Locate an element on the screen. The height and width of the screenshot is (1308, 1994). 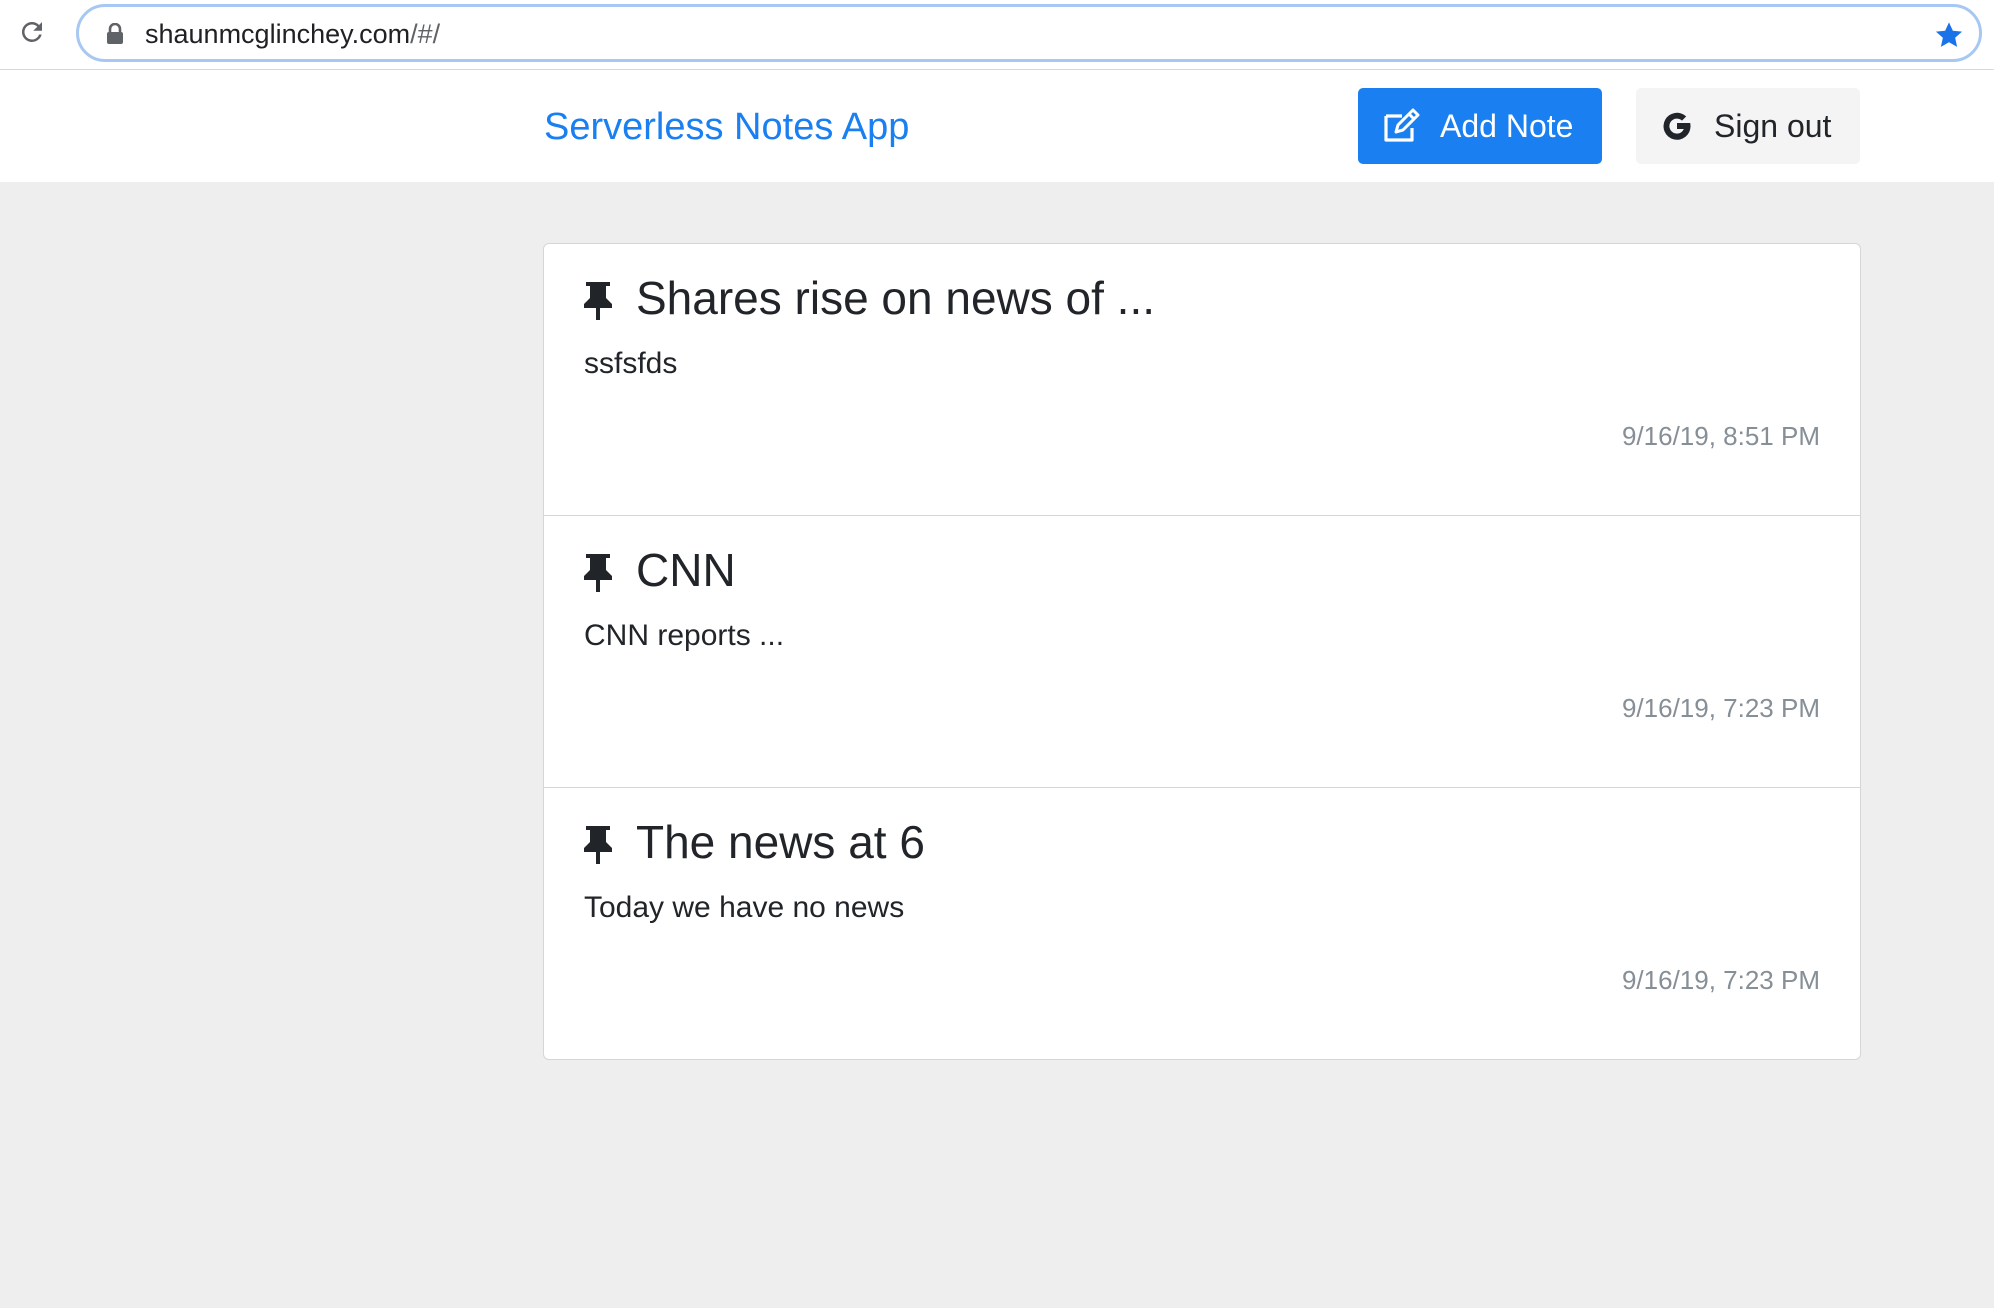
browser-toolbar: shaunmcglinchey.com/#/ is located at coordinates (997, 35).